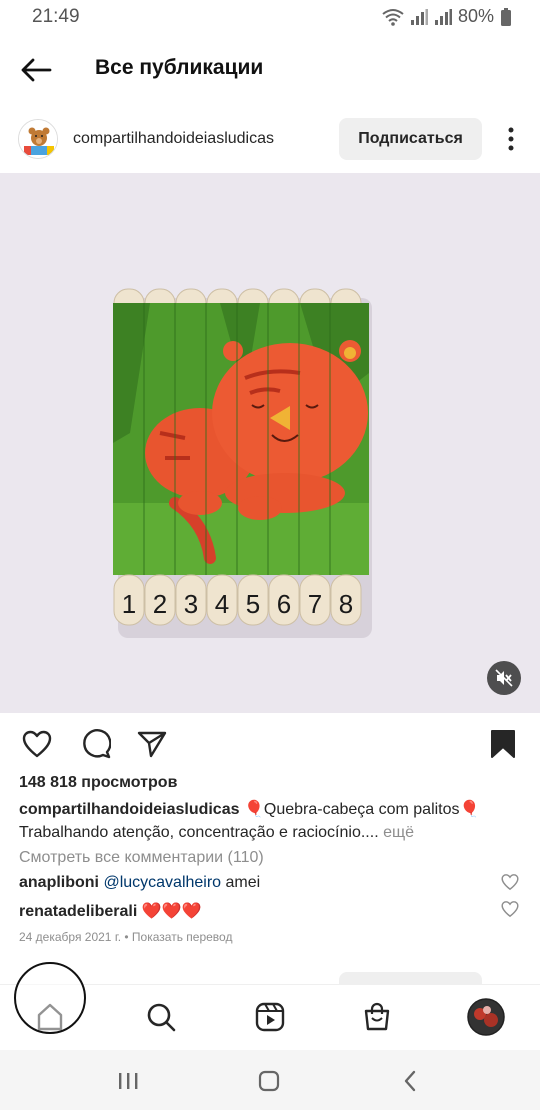 Image resolution: width=540 pixels, height=1110 pixels. I want to click on comment-item: anapliboni @lucycavalheiro amei, so click(254, 883).